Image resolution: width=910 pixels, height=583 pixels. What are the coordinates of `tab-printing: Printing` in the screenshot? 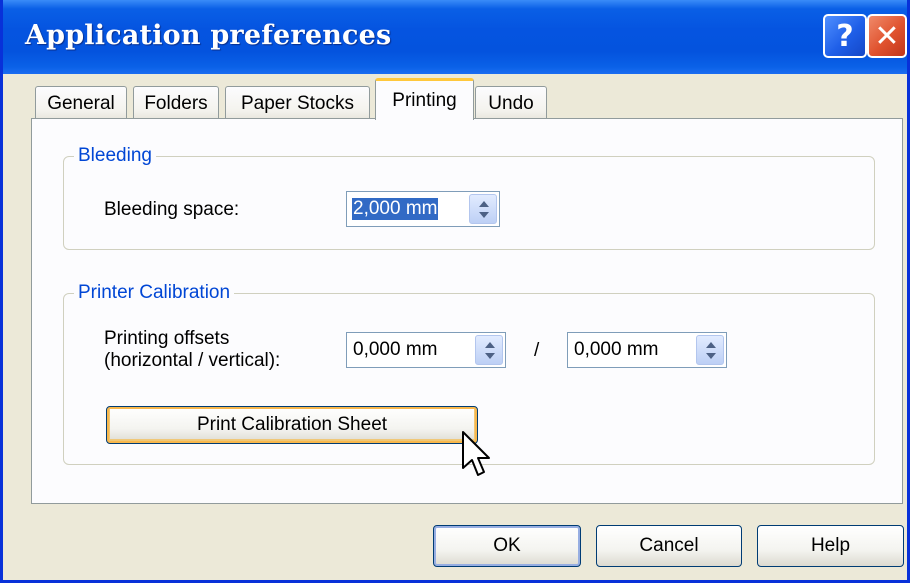 It's located at (424, 99).